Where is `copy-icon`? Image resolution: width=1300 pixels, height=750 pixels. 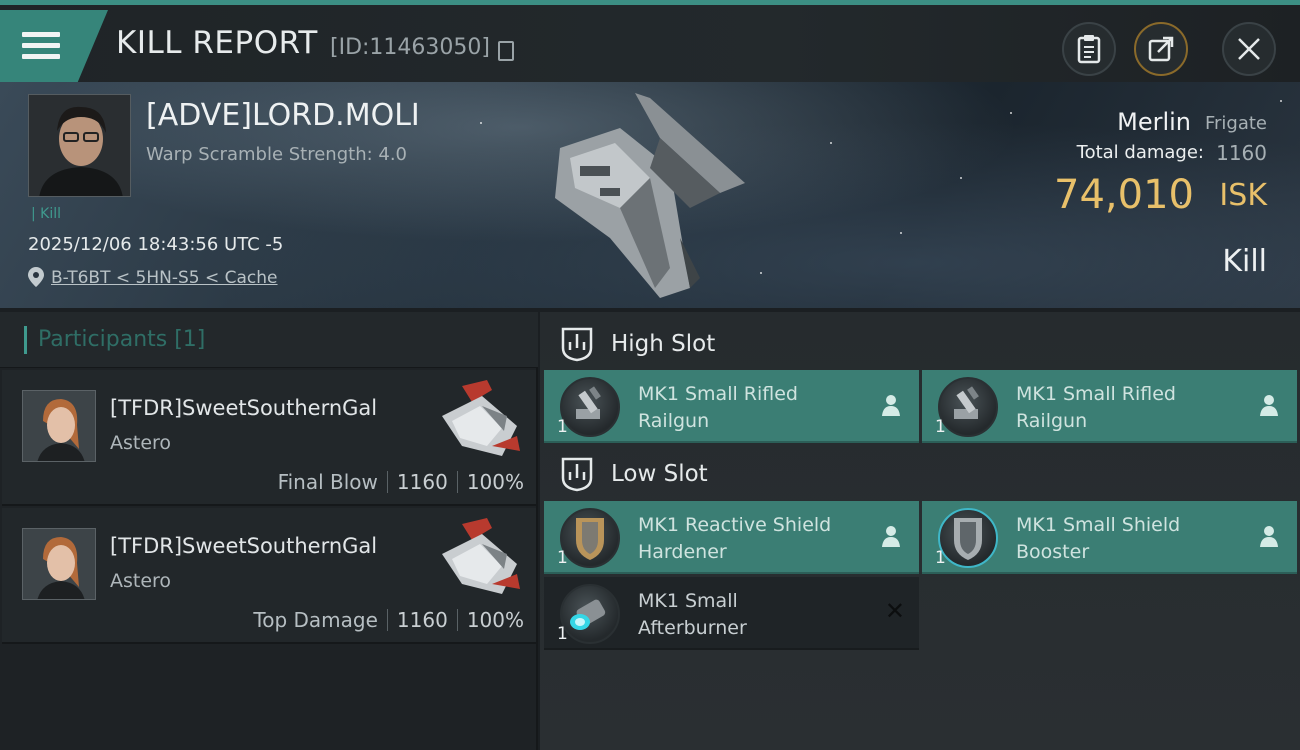 copy-icon is located at coordinates (506, 51).